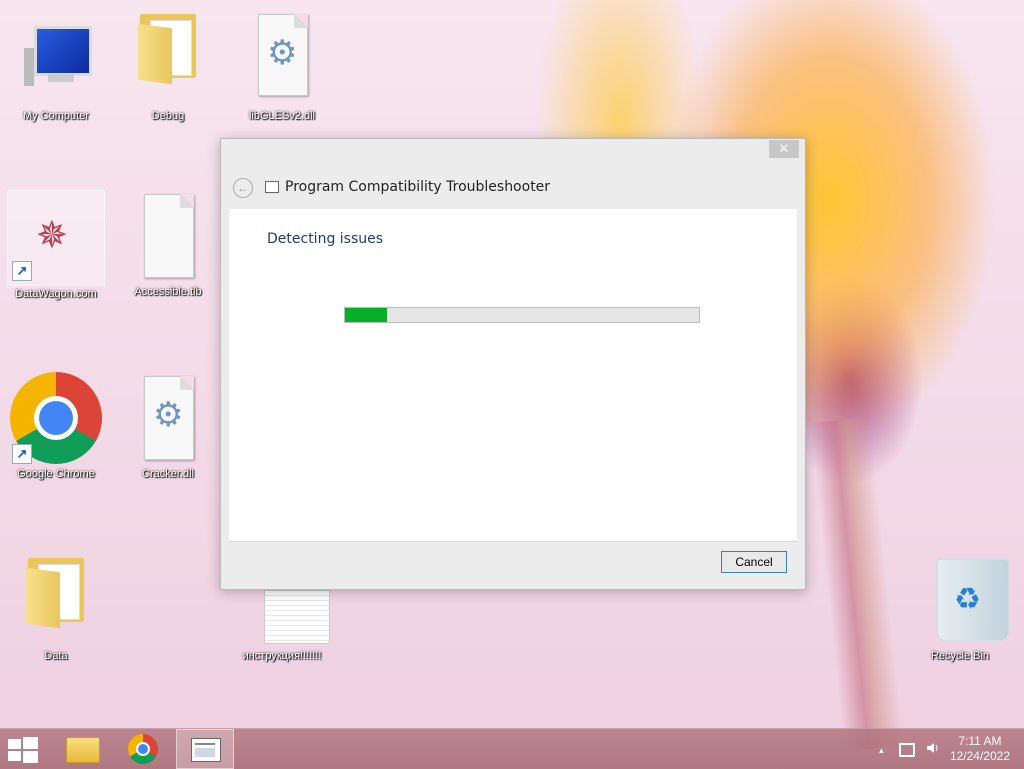 The image size is (1024, 769). What do you see at coordinates (56, 474) in the screenshot?
I see `desktop-icon-label: Google Chrome` at bounding box center [56, 474].